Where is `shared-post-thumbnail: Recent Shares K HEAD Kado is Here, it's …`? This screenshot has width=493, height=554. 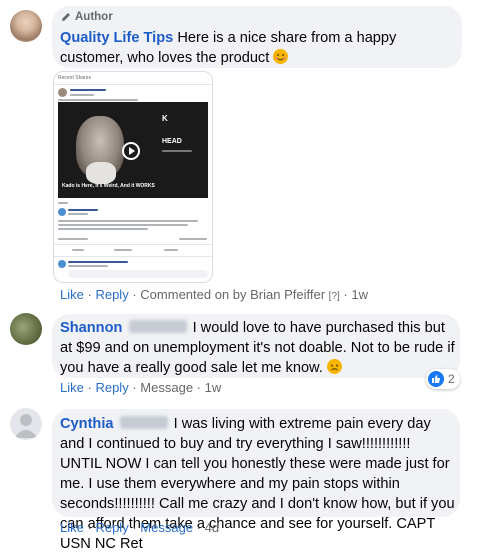
shared-post-thumbnail: Recent Shares K HEAD Kado is Here, it's … is located at coordinates (133, 177).